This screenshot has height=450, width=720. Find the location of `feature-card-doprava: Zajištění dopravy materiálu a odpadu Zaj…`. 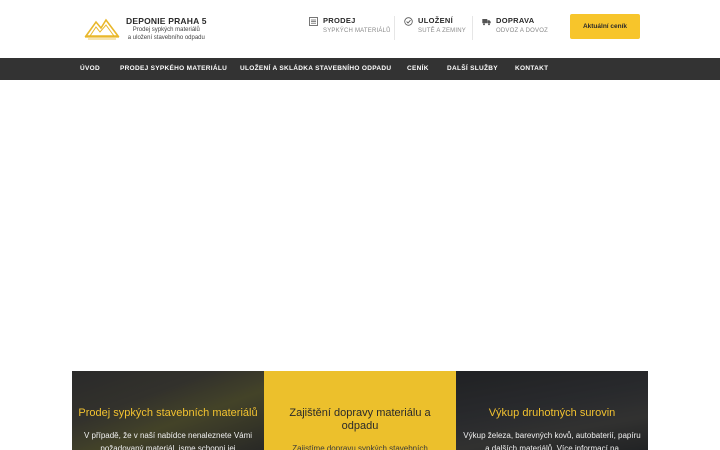

feature-card-doprava: Zajištění dopravy materiálu a odpadu Zaj… is located at coordinates (360, 410).